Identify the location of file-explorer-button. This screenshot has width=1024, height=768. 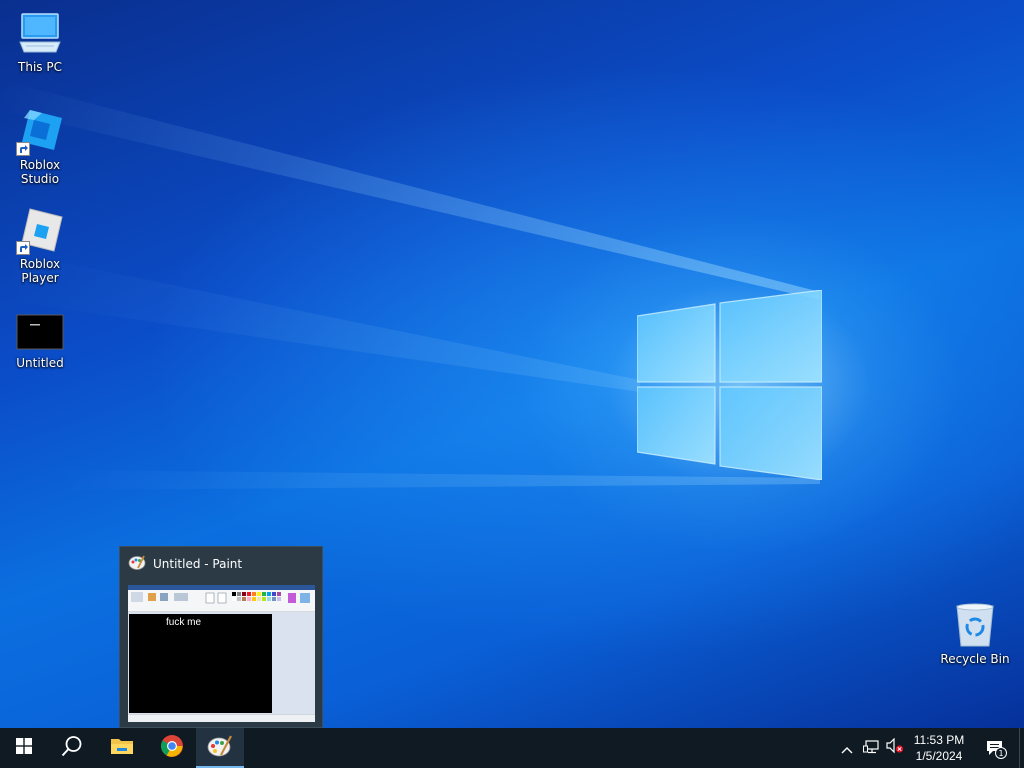
(122, 748).